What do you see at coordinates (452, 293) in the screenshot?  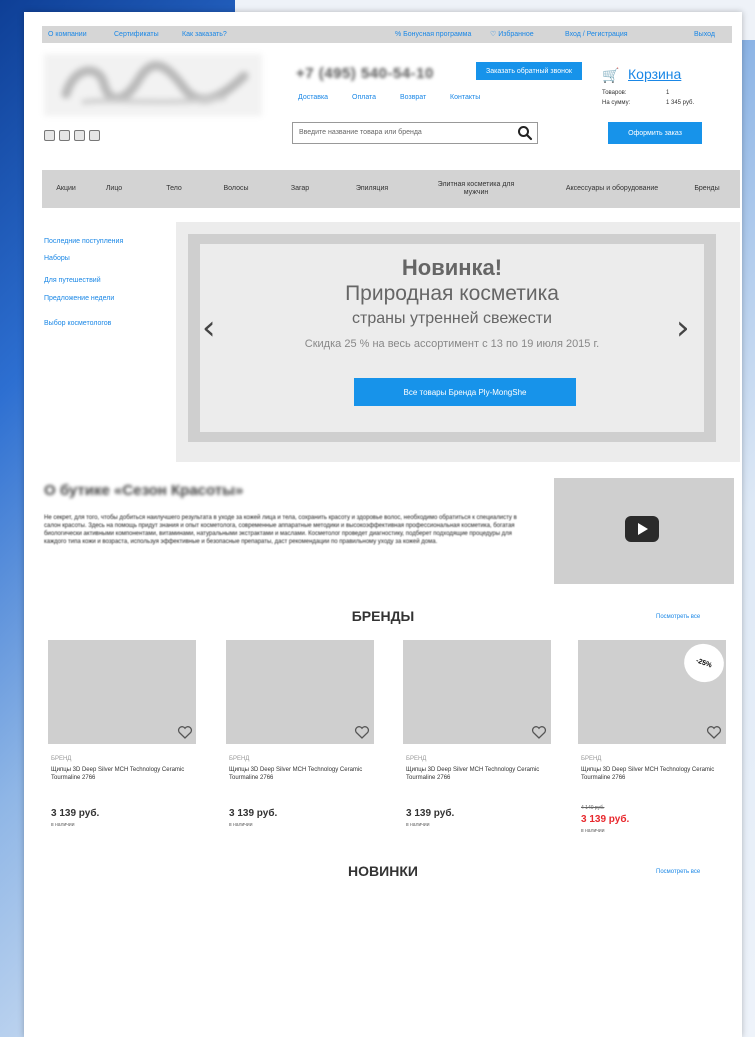 I see `banner-subtitle: Природная косметика` at bounding box center [452, 293].